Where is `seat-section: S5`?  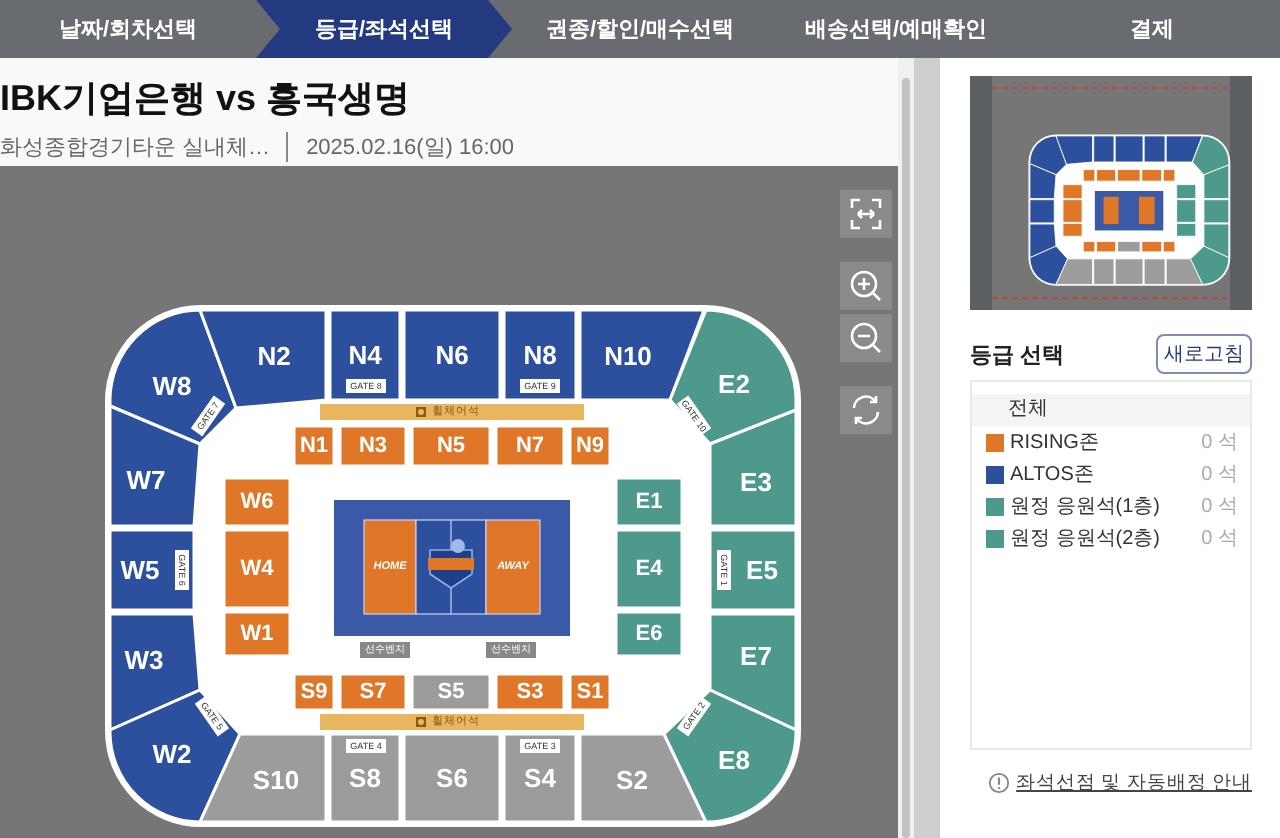 seat-section: S5 is located at coordinates (451, 692).